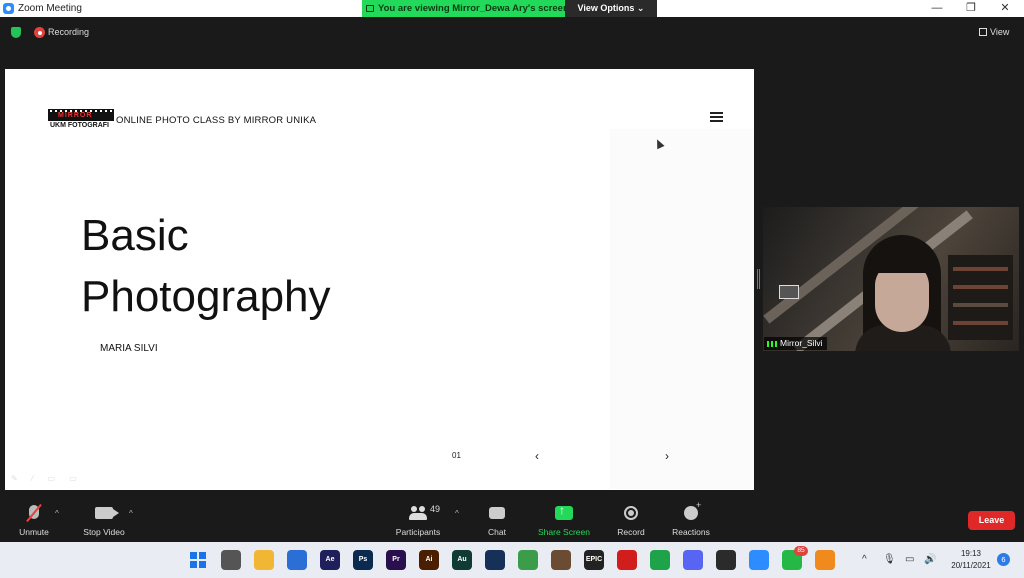  Describe the element at coordinates (497, 521) in the screenshot. I see `chat-button: Chat` at that location.